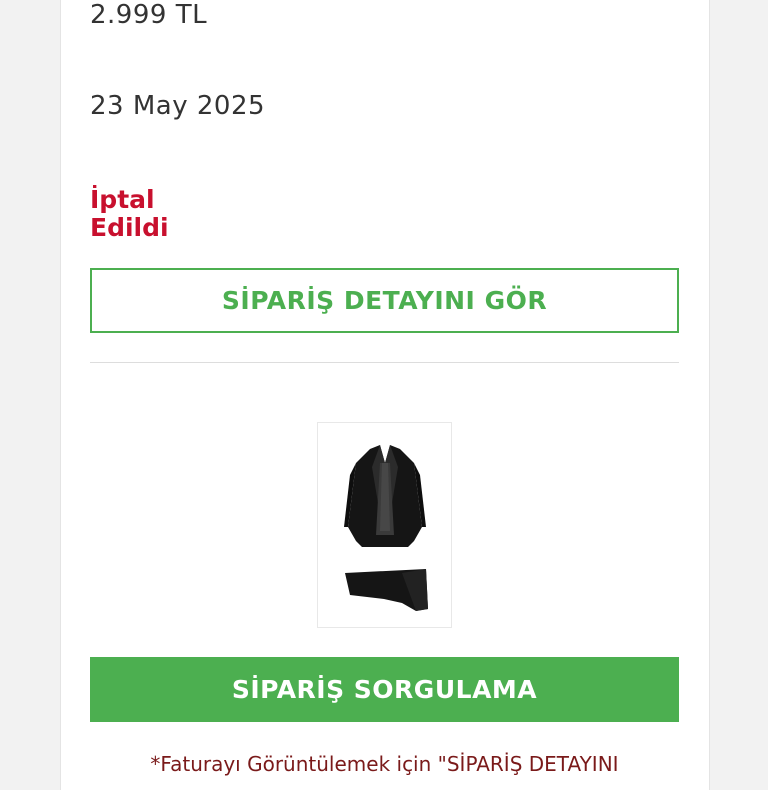 The width and height of the screenshot is (768, 790). What do you see at coordinates (386, 528) in the screenshot?
I see `suit-icon` at bounding box center [386, 528].